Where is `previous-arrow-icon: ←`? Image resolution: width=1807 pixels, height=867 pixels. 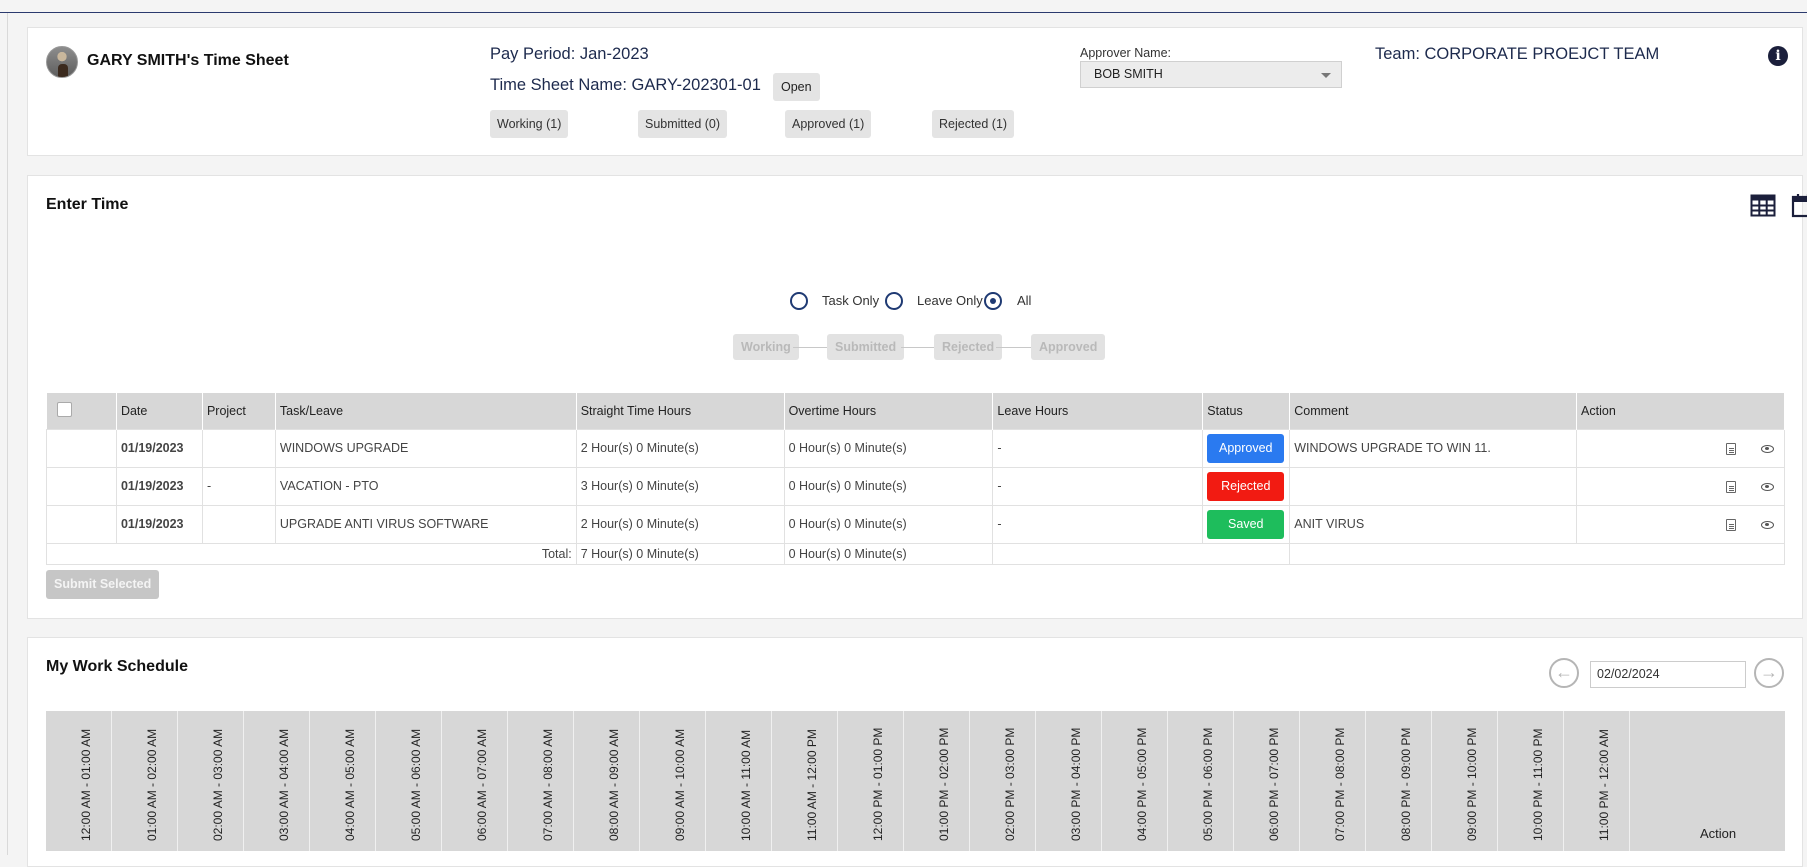
previous-arrow-icon: ← is located at coordinates (1564, 673).